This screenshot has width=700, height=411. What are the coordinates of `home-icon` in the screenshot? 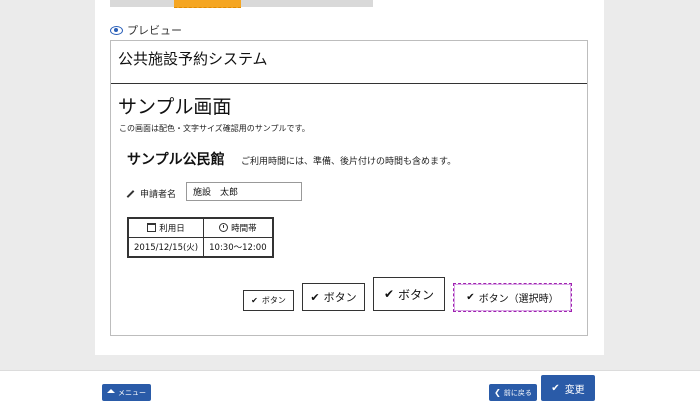 It's located at (111, 390).